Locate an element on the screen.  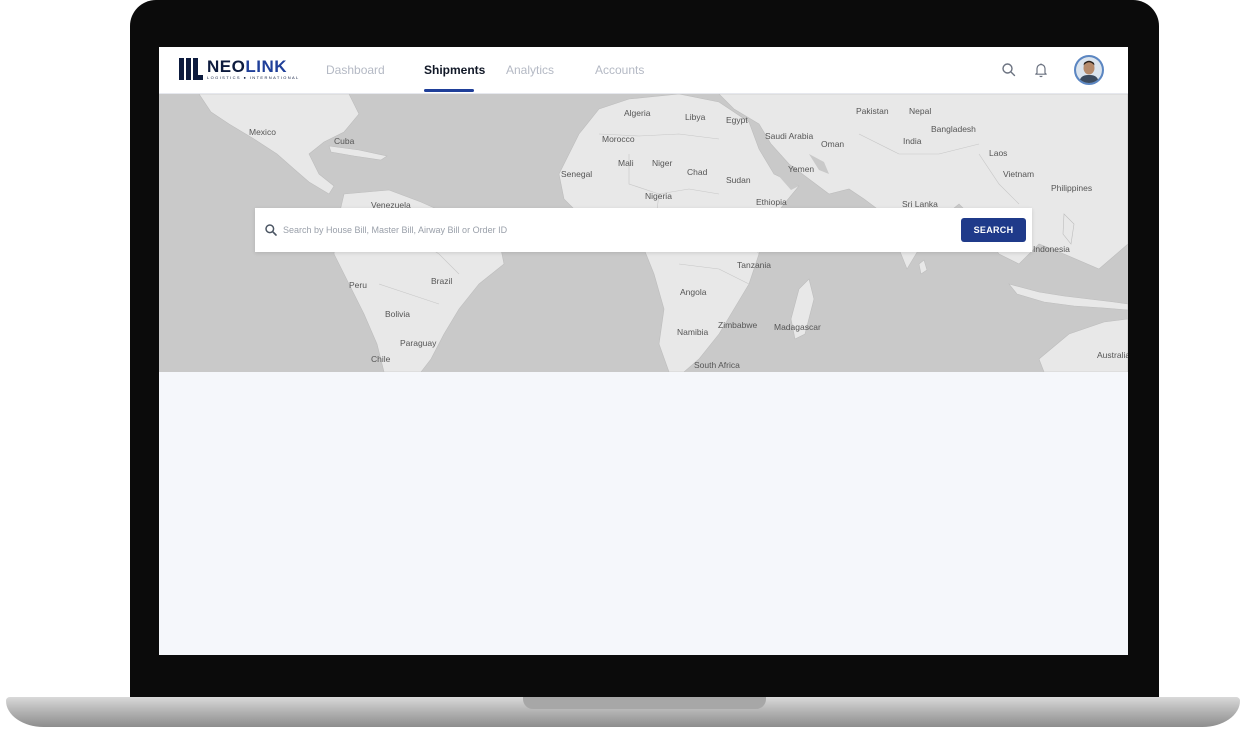
map-label-brazil: Brazil is located at coordinates (442, 281).